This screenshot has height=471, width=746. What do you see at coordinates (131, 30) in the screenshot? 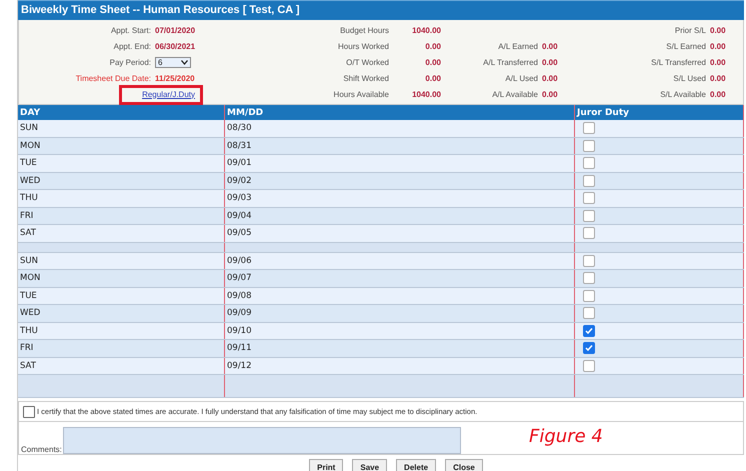
I see `field-label: Appt. Start:` at bounding box center [131, 30].